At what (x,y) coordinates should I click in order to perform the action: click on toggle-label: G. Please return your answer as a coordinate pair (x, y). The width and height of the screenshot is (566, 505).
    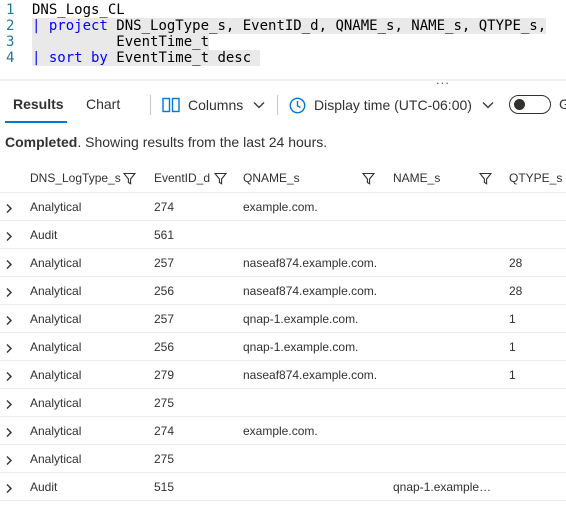
    Looking at the image, I should click on (562, 104).